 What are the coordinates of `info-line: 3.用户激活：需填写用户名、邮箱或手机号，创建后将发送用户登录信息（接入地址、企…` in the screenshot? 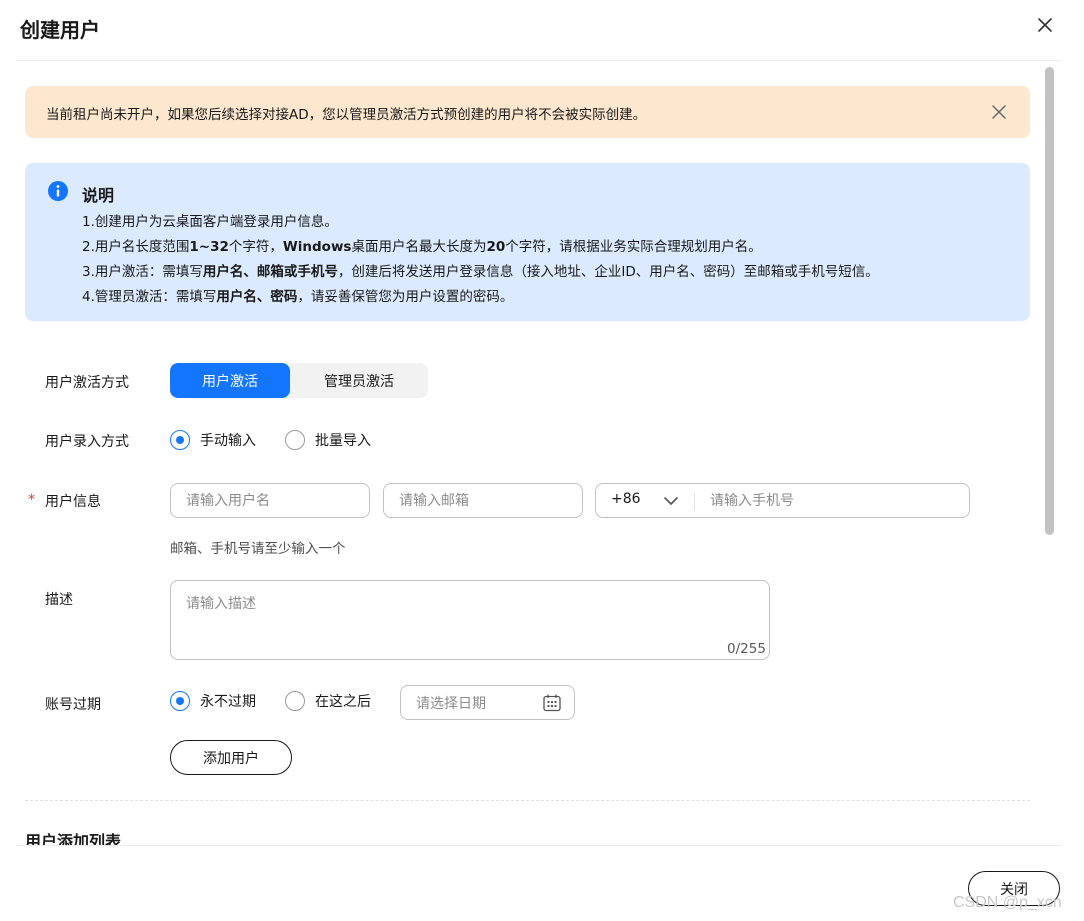 It's located at (480, 272).